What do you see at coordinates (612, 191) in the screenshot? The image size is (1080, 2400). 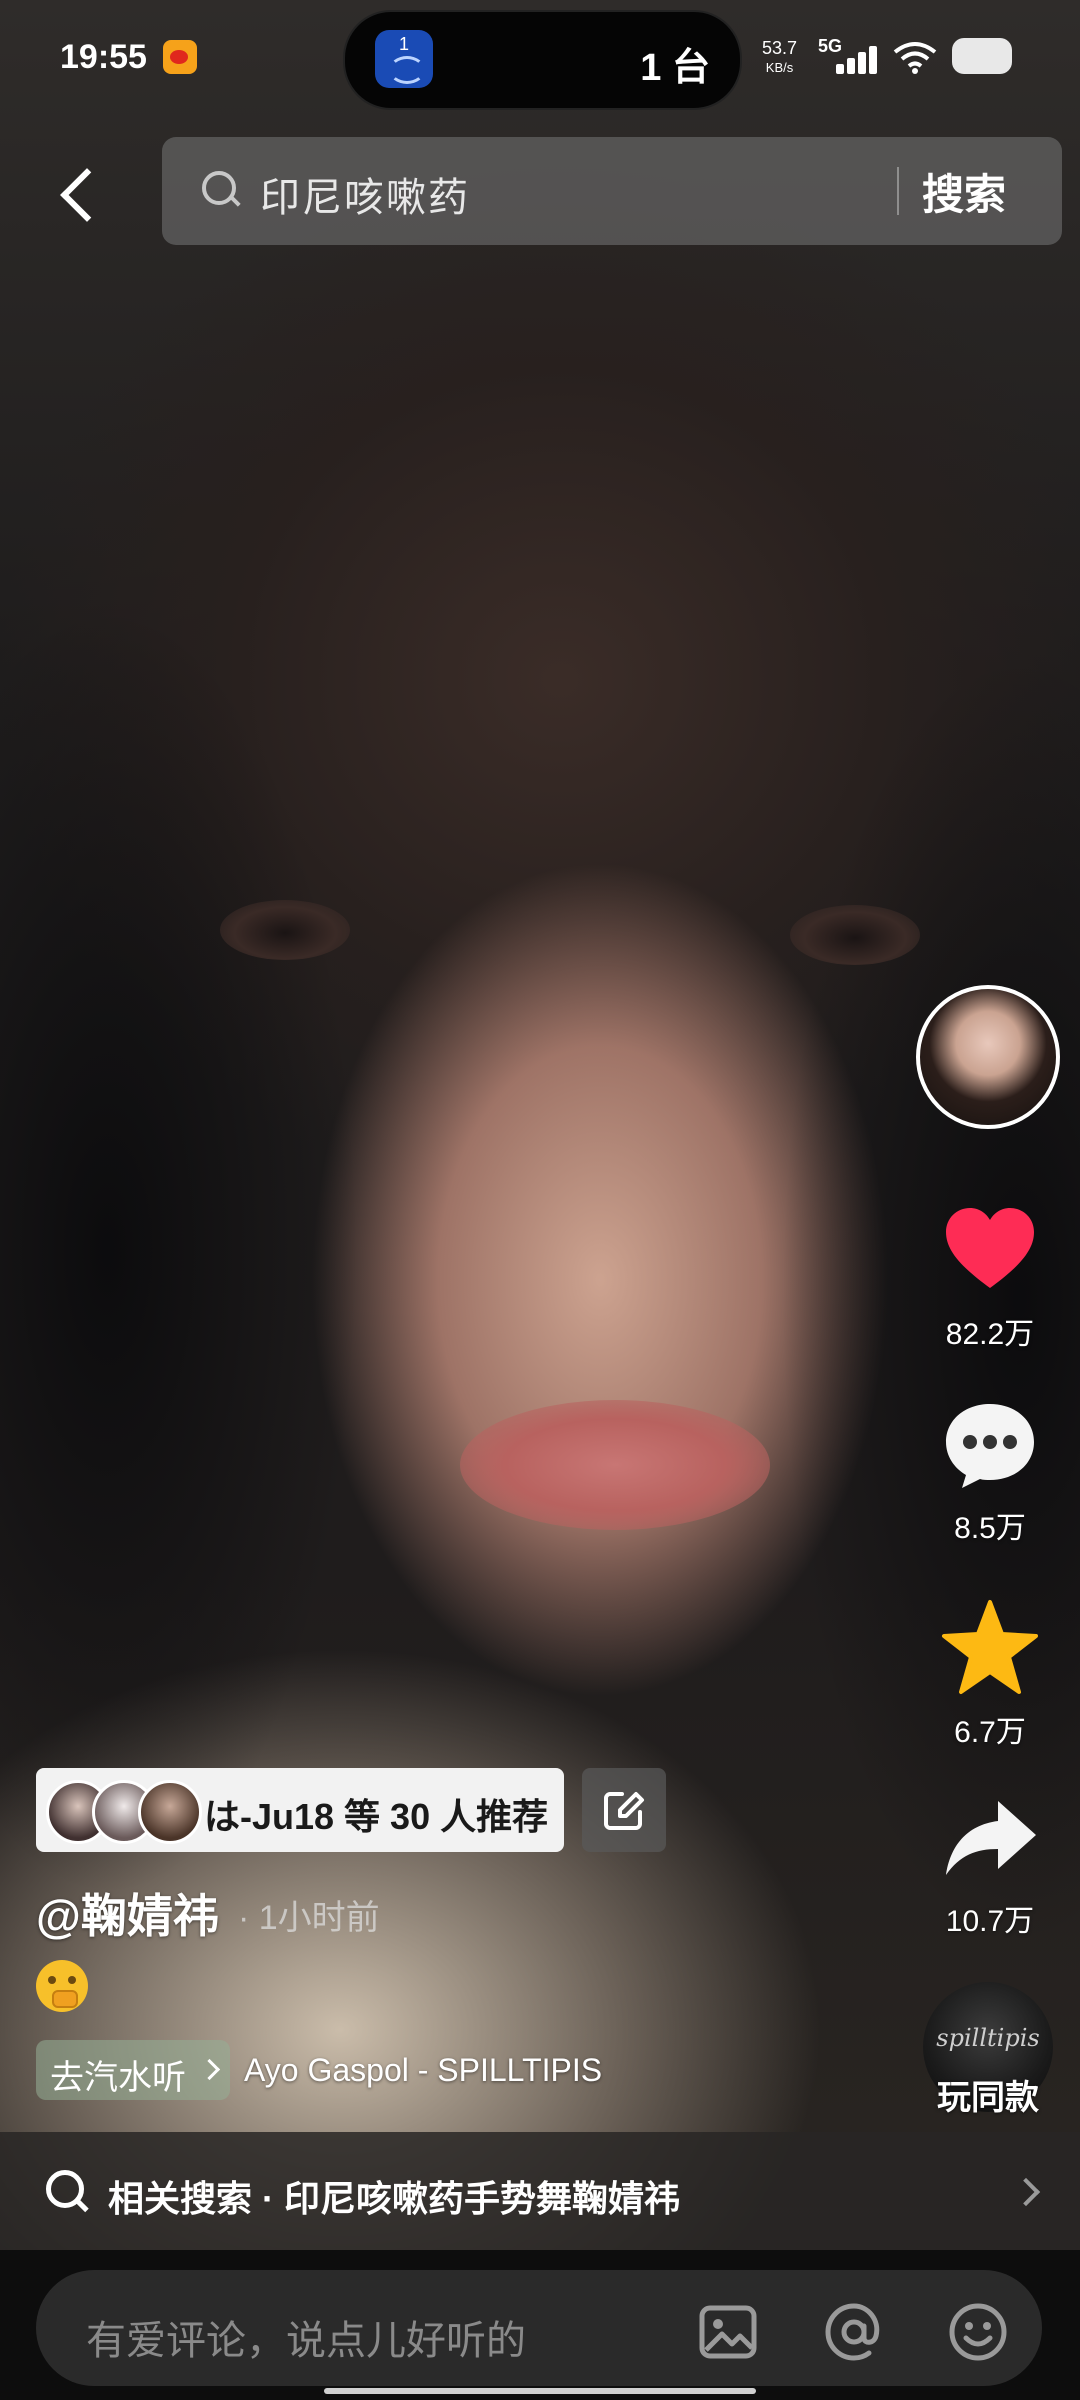 I see `search-box: 印尼咳嗽药 搜索` at bounding box center [612, 191].